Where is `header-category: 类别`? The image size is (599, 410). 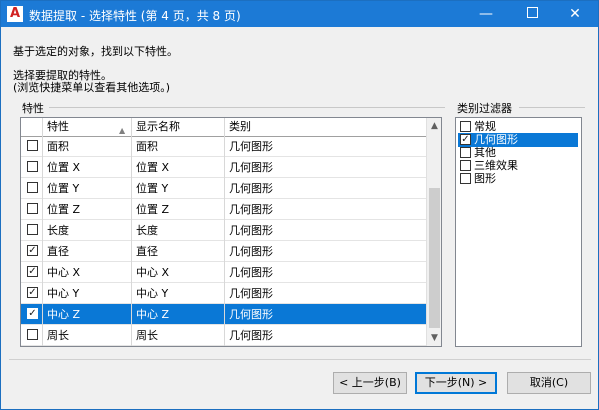 header-category: 类别 is located at coordinates (325, 127).